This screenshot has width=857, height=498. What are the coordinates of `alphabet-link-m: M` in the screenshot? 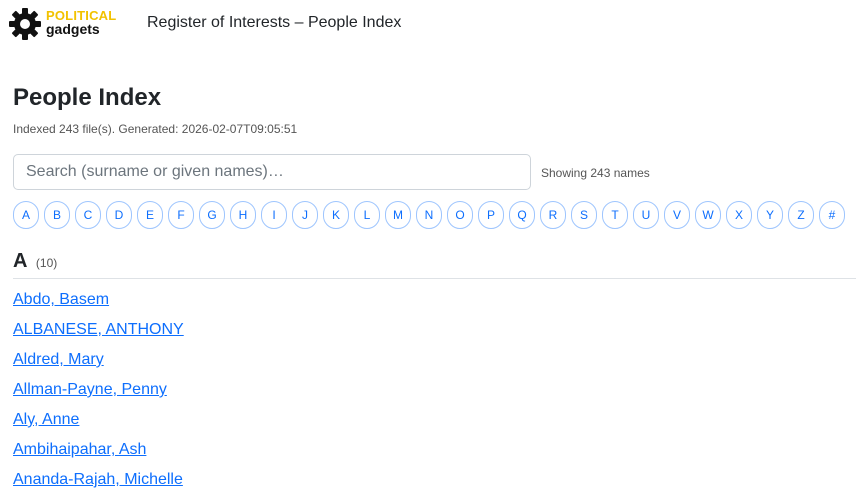 It's located at (398, 215).